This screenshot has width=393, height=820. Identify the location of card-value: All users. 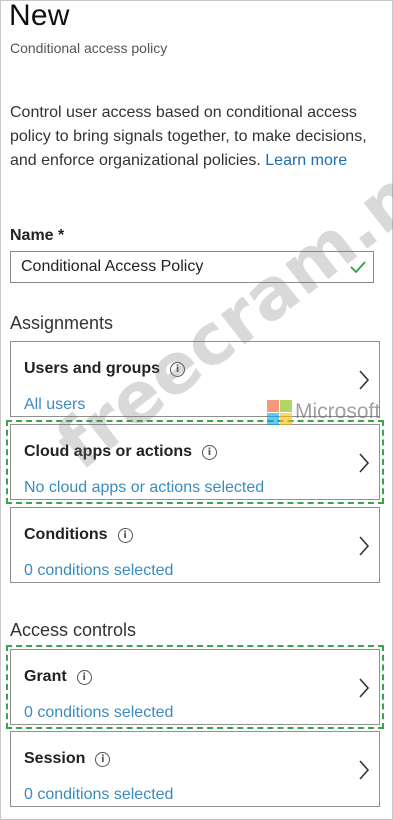
(55, 404).